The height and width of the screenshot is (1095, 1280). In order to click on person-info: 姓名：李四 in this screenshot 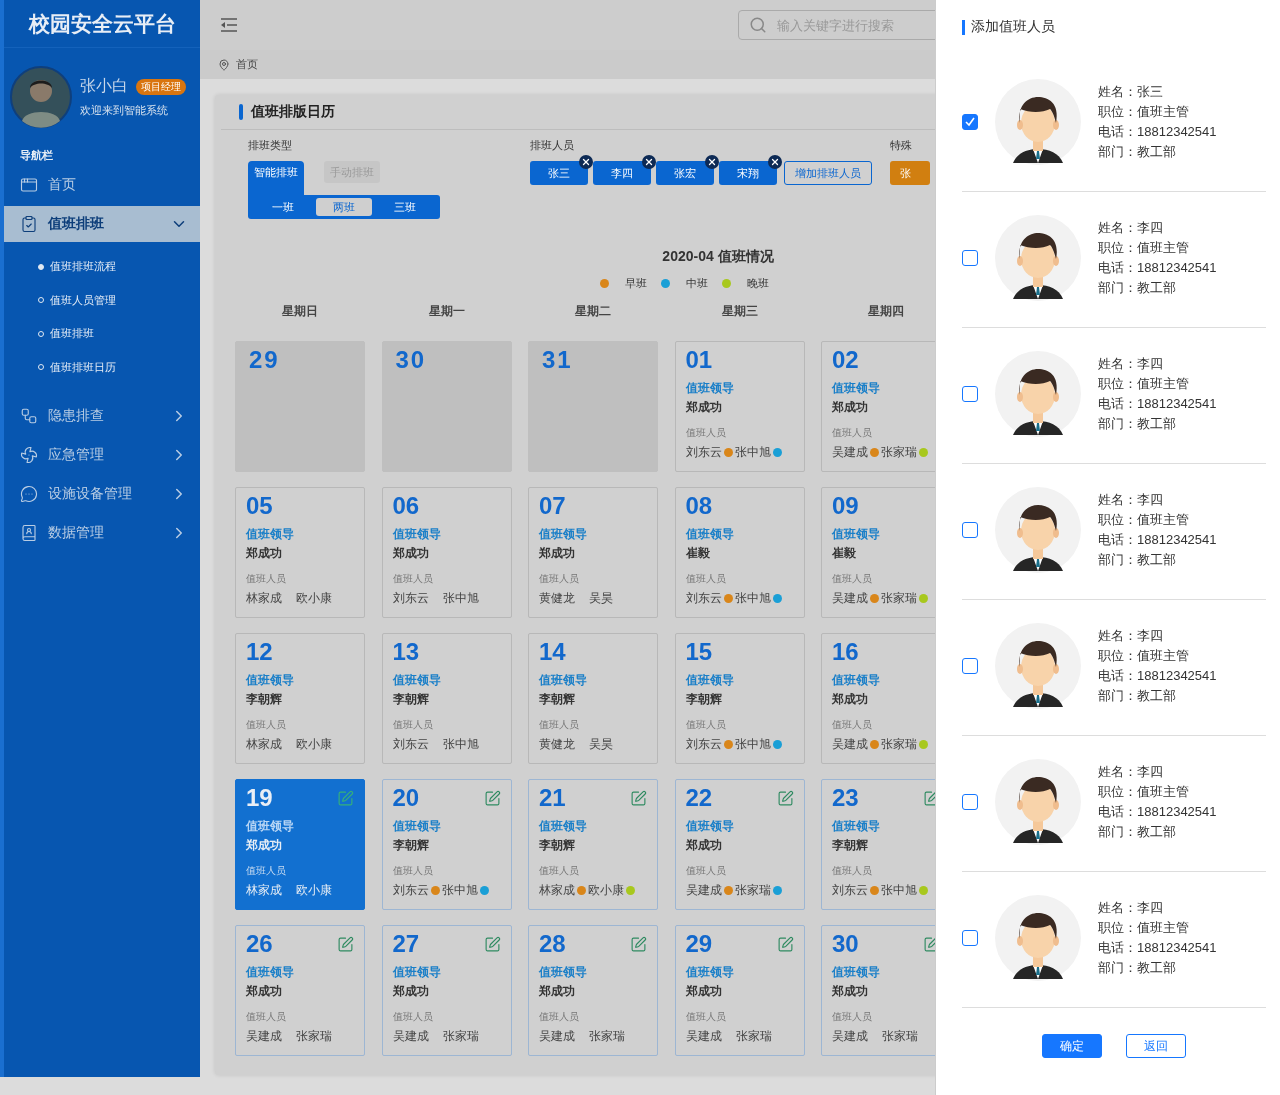, I will do `click(1131, 227)`.